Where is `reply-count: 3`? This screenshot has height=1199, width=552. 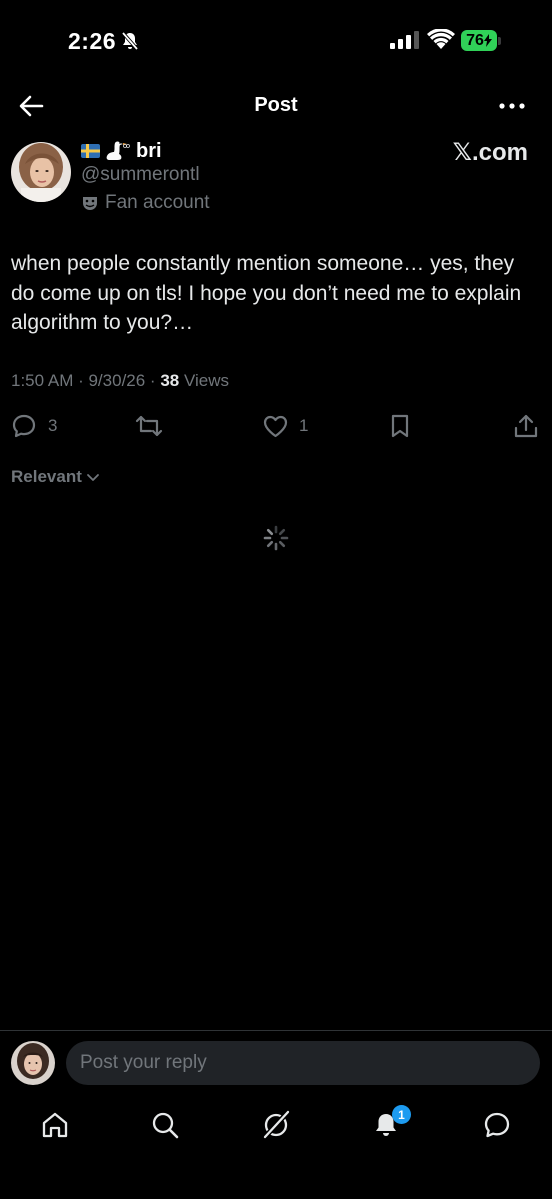 reply-count: 3 is located at coordinates (53, 425).